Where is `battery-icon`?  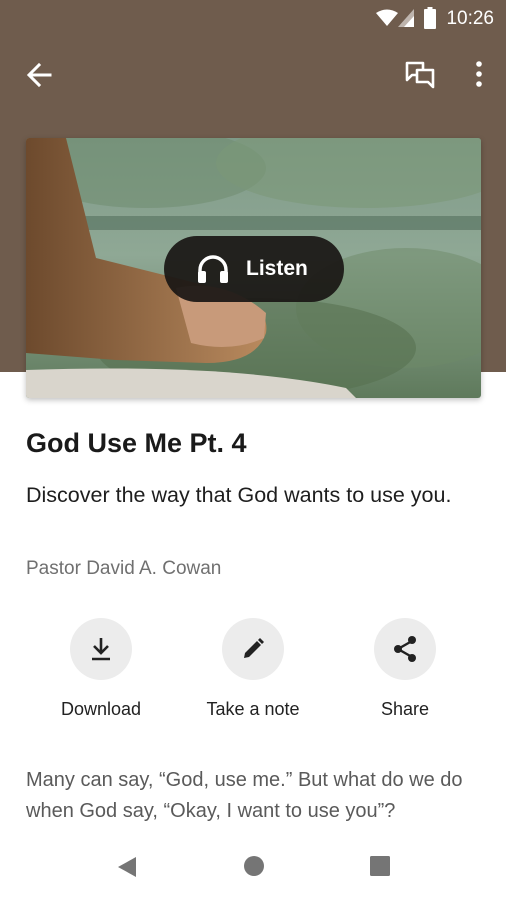 battery-icon is located at coordinates (430, 18).